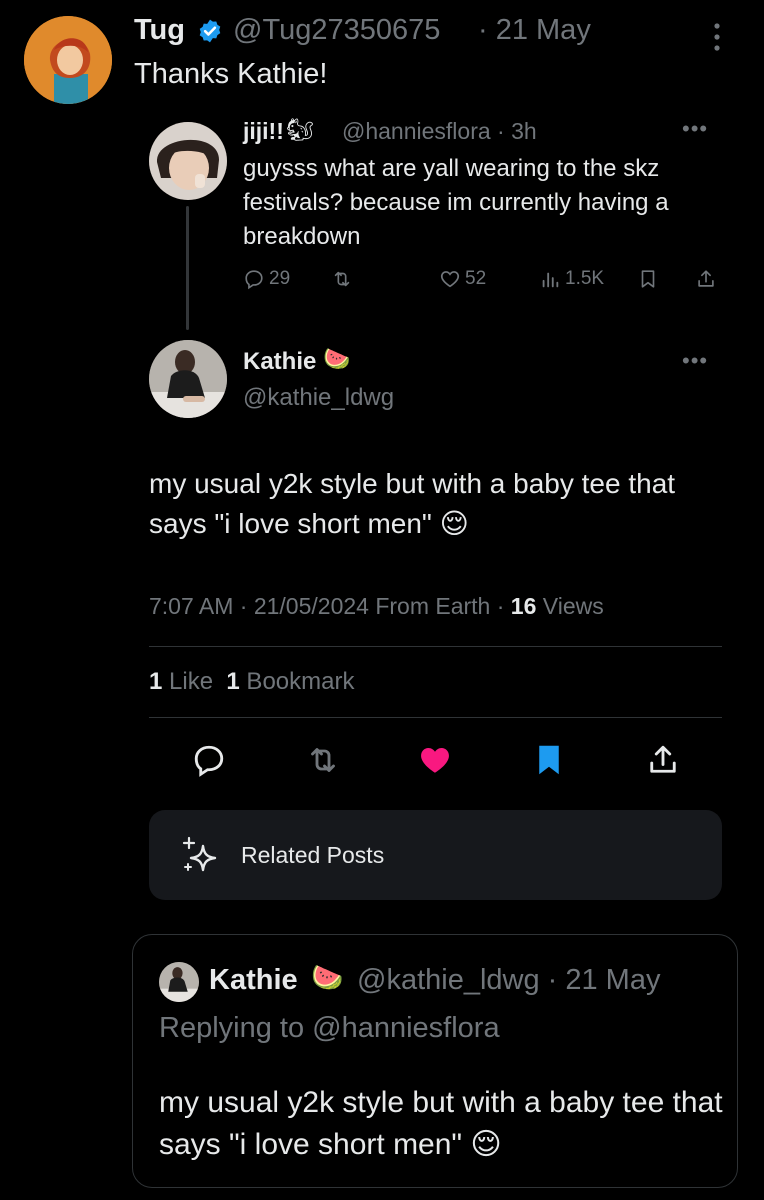 The height and width of the screenshot is (1200, 764). What do you see at coordinates (570, 606) in the screenshot?
I see `views-label: Views` at bounding box center [570, 606].